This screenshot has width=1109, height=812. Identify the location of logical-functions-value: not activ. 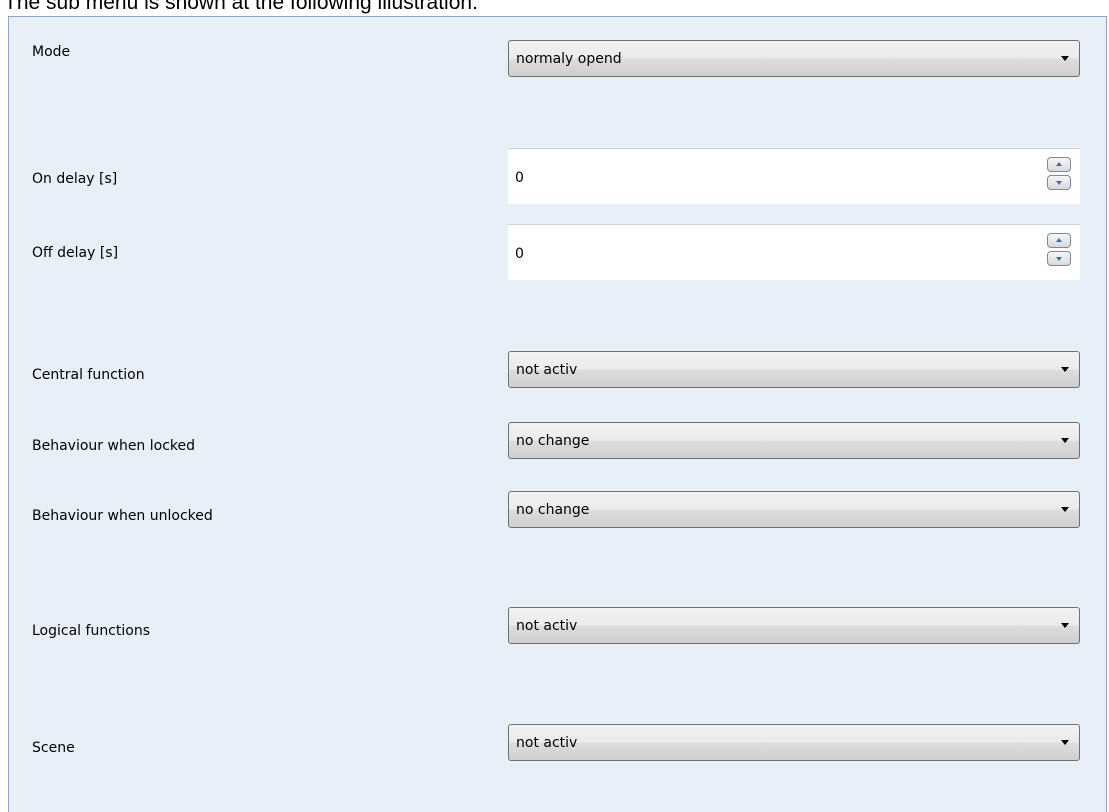
(547, 626).